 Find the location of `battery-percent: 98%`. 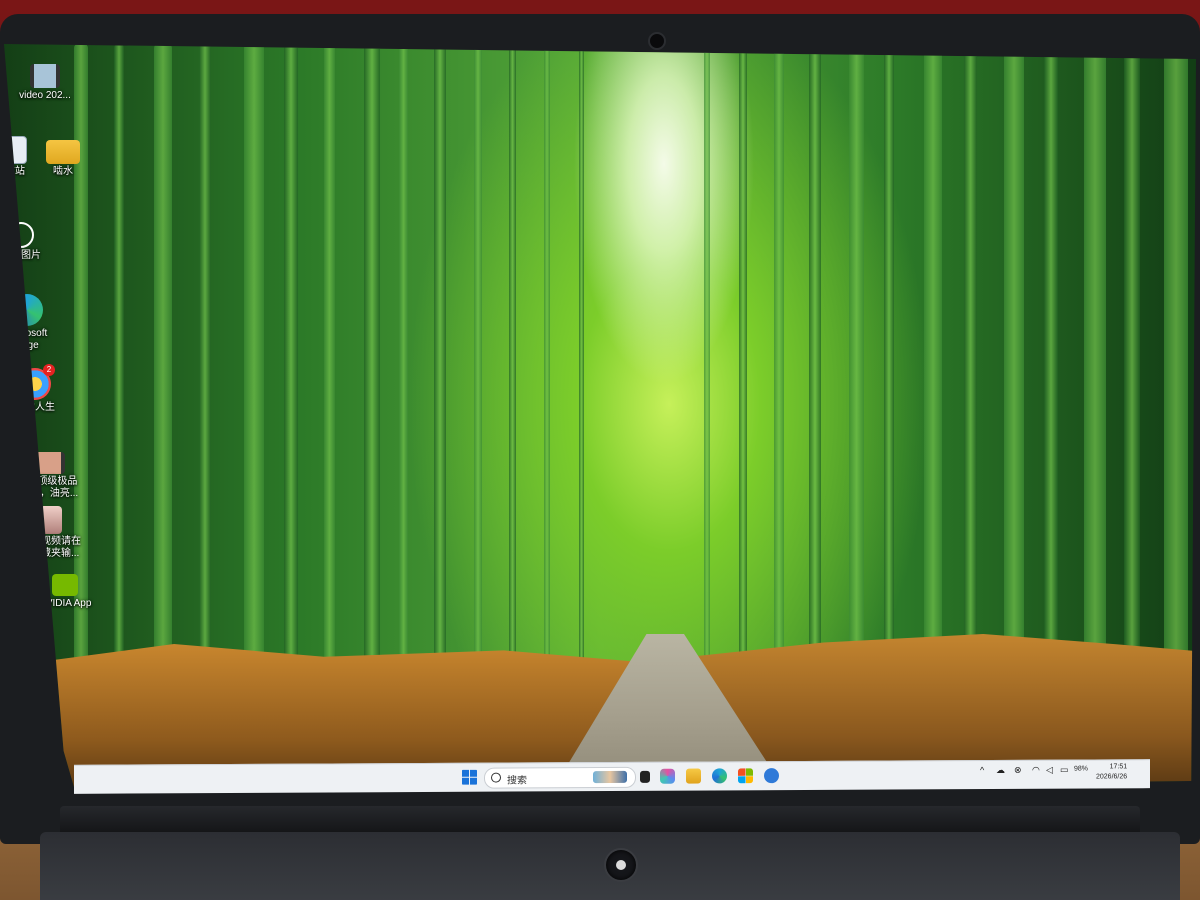

battery-percent: 98% is located at coordinates (1081, 769).